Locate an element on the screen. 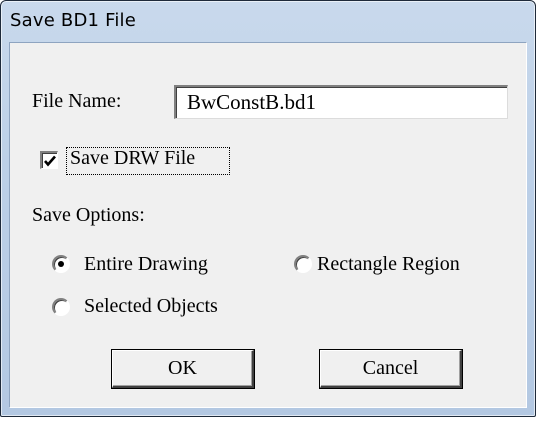 The height and width of the screenshot is (423, 548). cancel-button: Cancel is located at coordinates (391, 369).